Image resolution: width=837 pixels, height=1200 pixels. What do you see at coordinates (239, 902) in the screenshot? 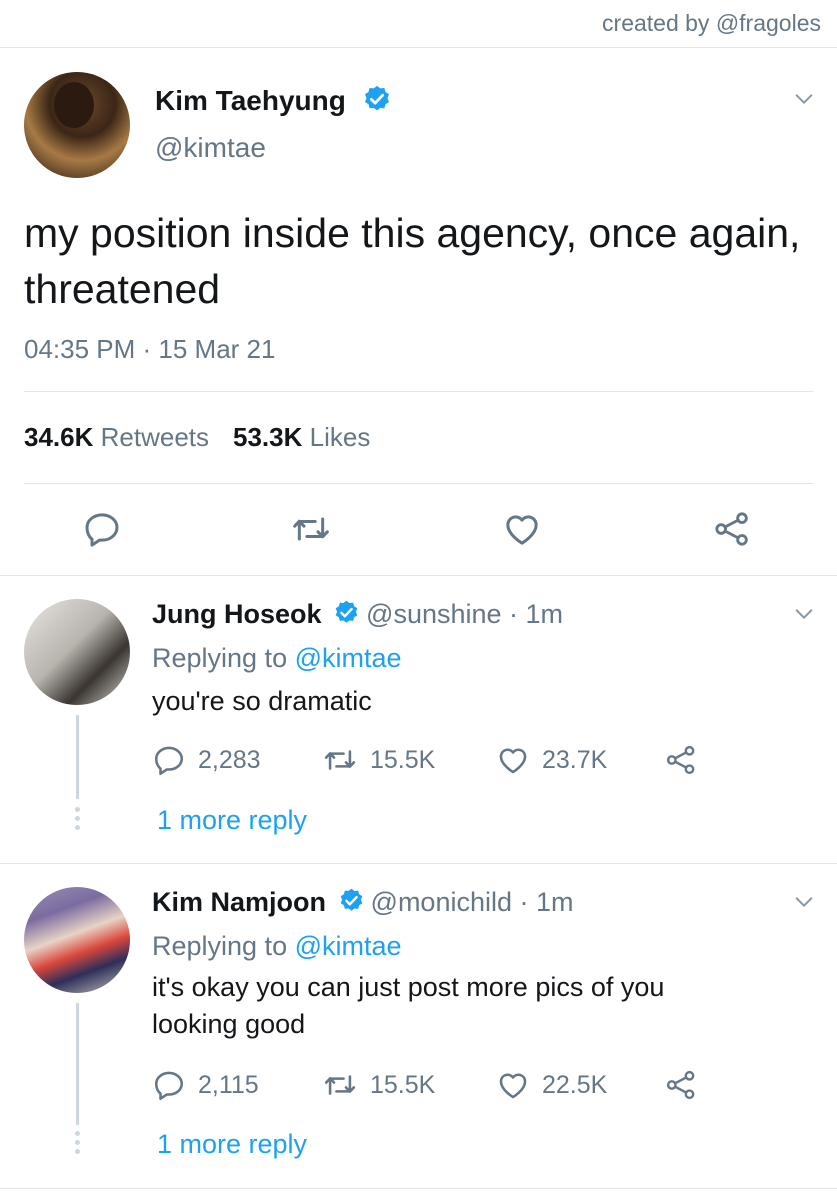
I see `author-name: Kim Namjoon` at bounding box center [239, 902].